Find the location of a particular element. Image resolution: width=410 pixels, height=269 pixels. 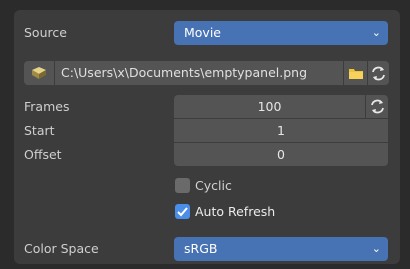

open-file-button is located at coordinates (355, 73).